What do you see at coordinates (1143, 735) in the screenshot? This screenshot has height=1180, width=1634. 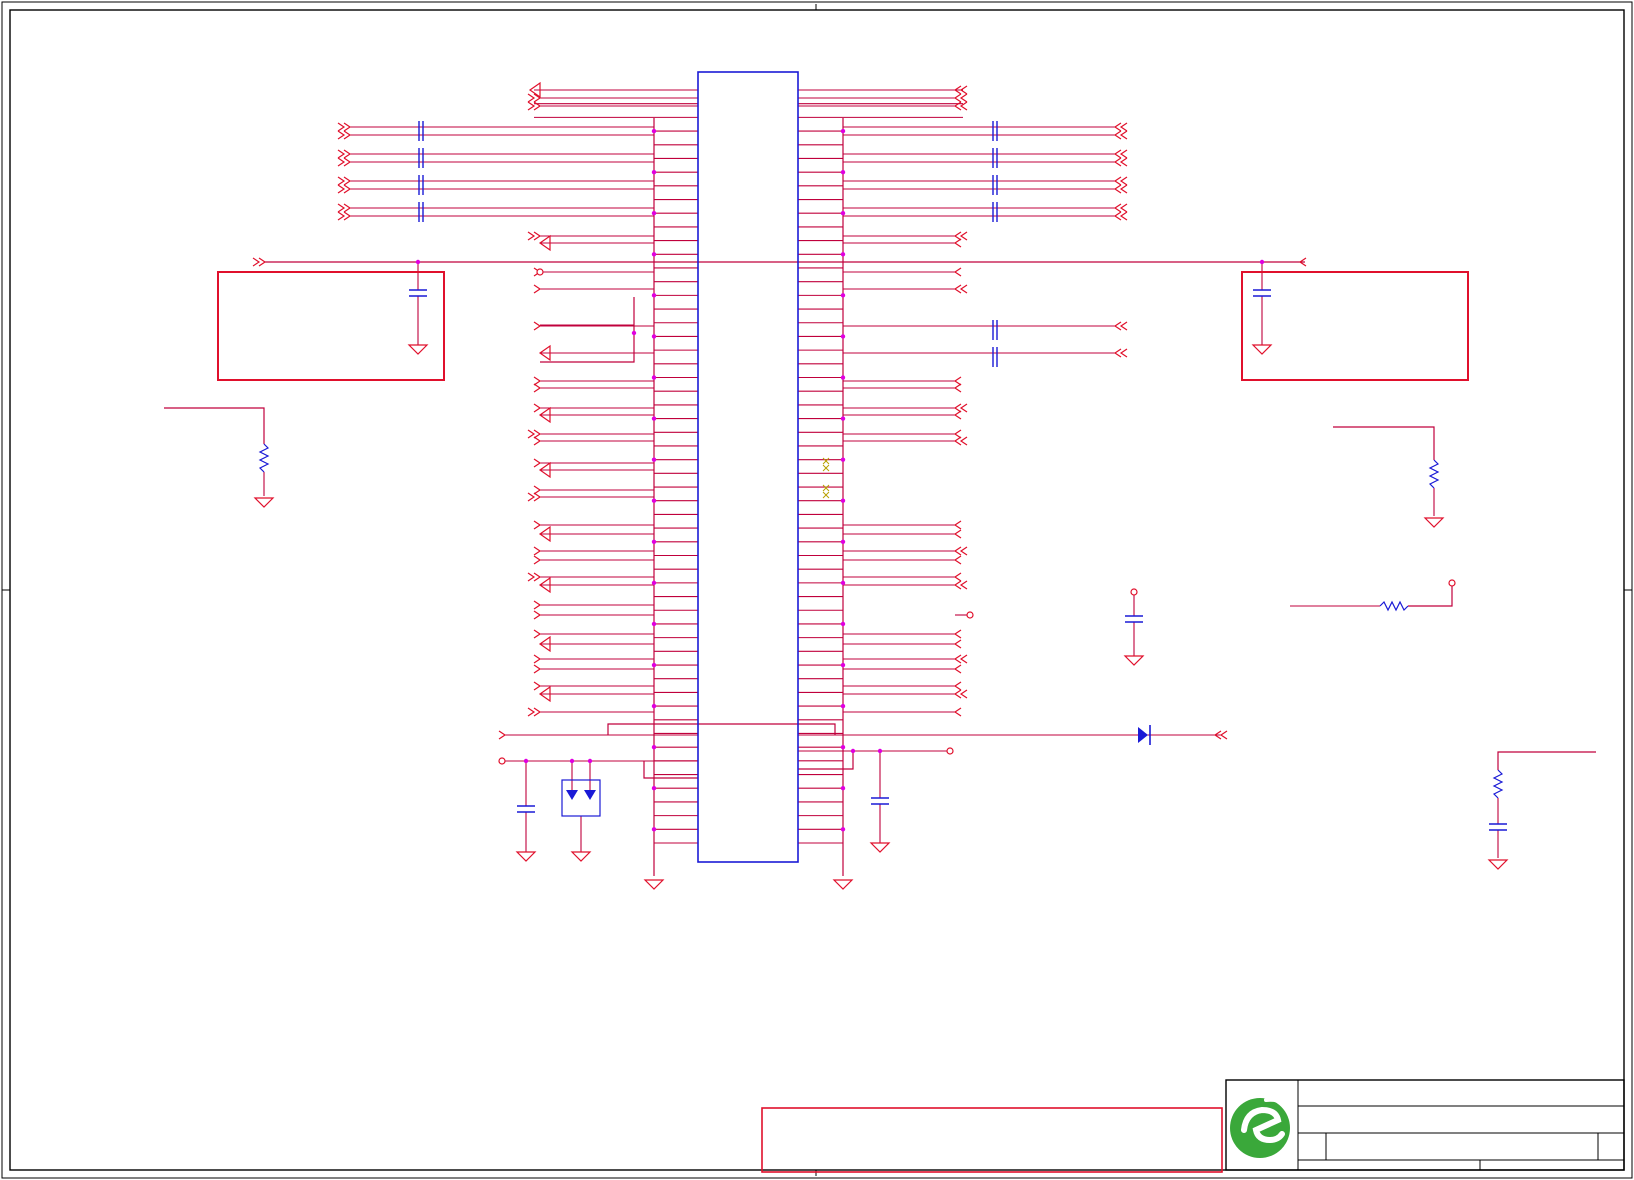 I see `diode` at bounding box center [1143, 735].